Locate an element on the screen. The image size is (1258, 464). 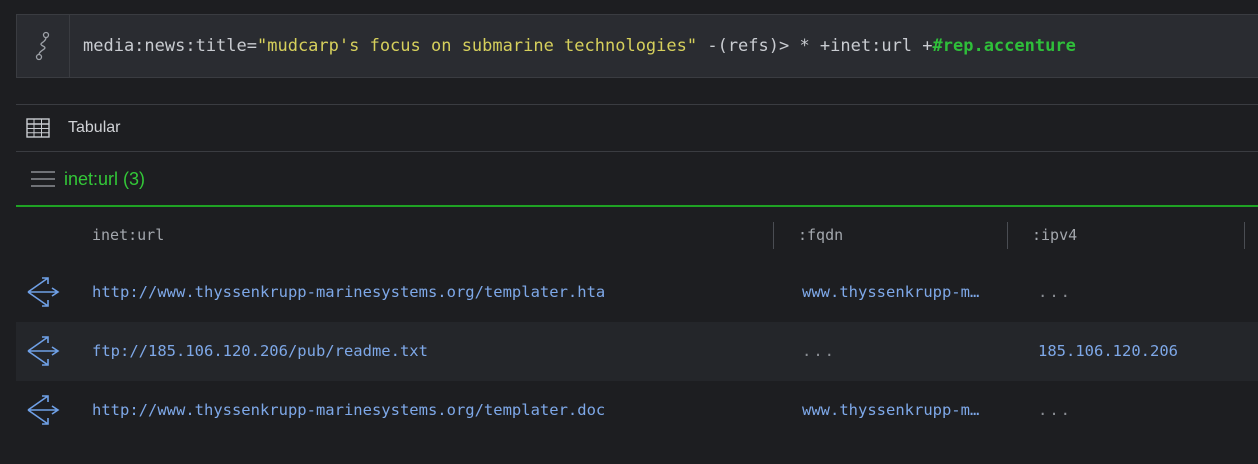
table-header: inet:url :fqdn :ipv4 is located at coordinates (637, 235).